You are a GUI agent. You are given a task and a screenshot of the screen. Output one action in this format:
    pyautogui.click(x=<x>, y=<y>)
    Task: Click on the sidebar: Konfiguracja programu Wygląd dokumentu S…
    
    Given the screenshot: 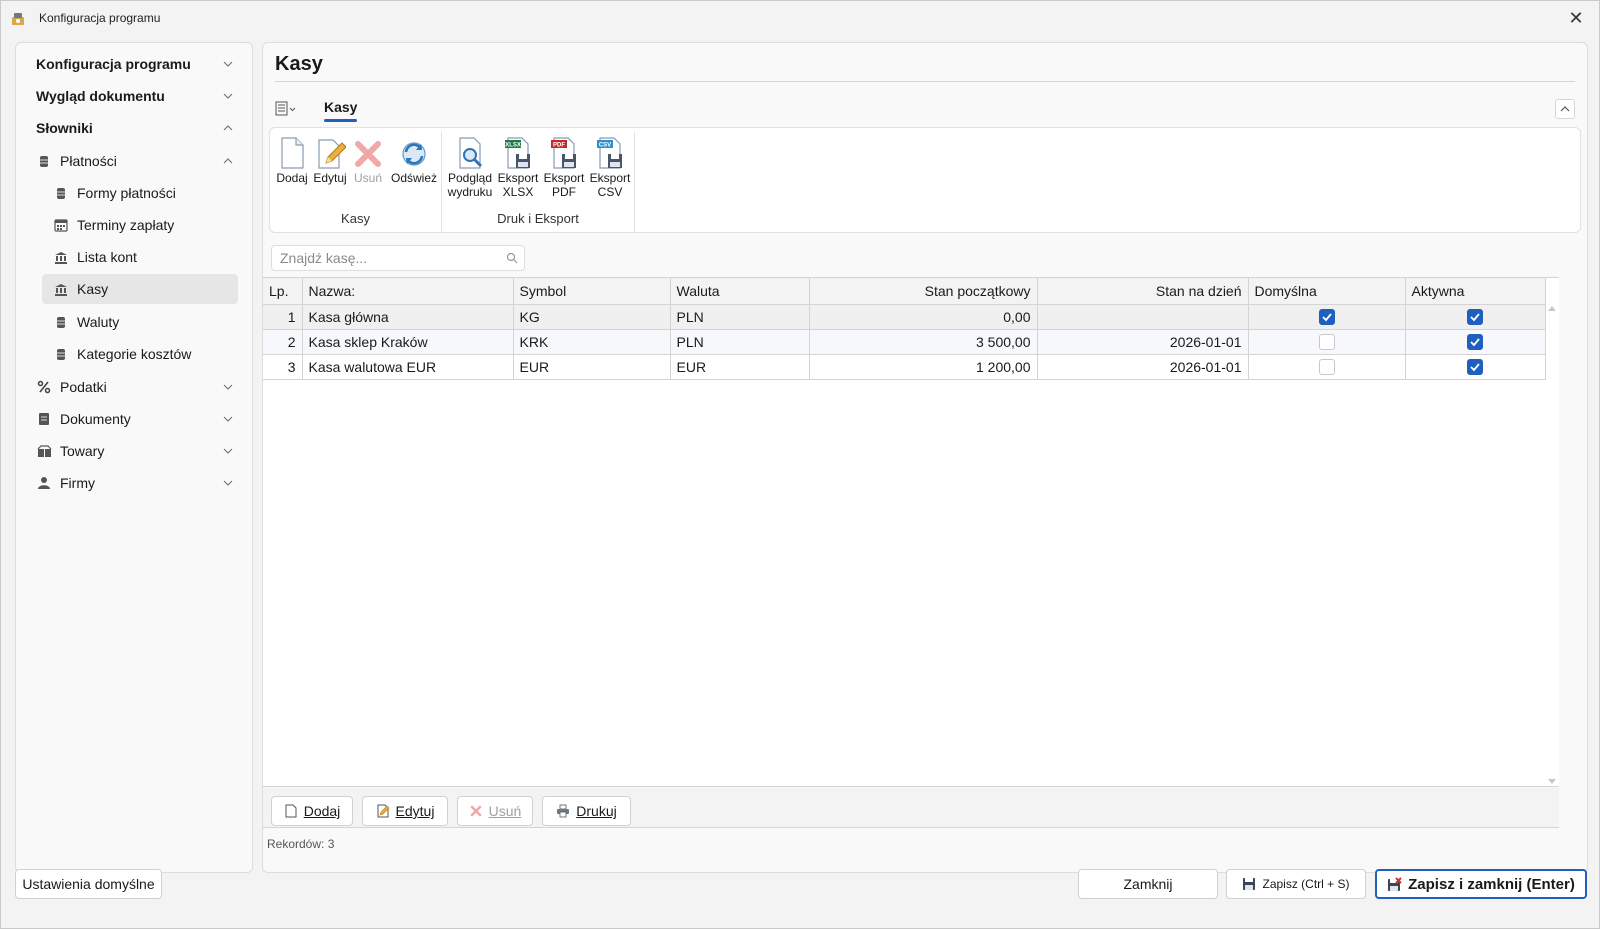 What is the action you would take?
    pyautogui.click(x=134, y=457)
    